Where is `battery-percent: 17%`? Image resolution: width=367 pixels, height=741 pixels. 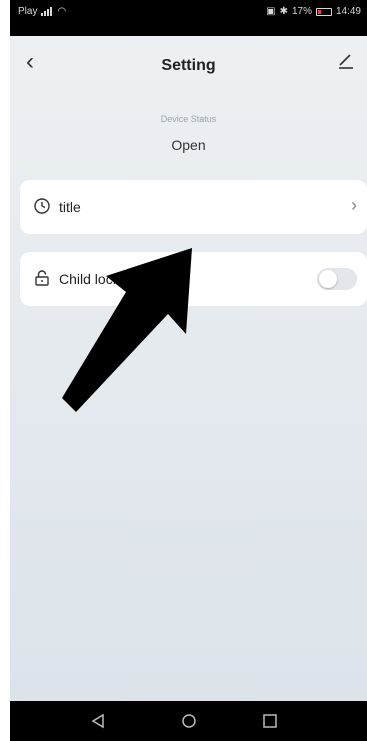 battery-percent: 17% is located at coordinates (301, 11).